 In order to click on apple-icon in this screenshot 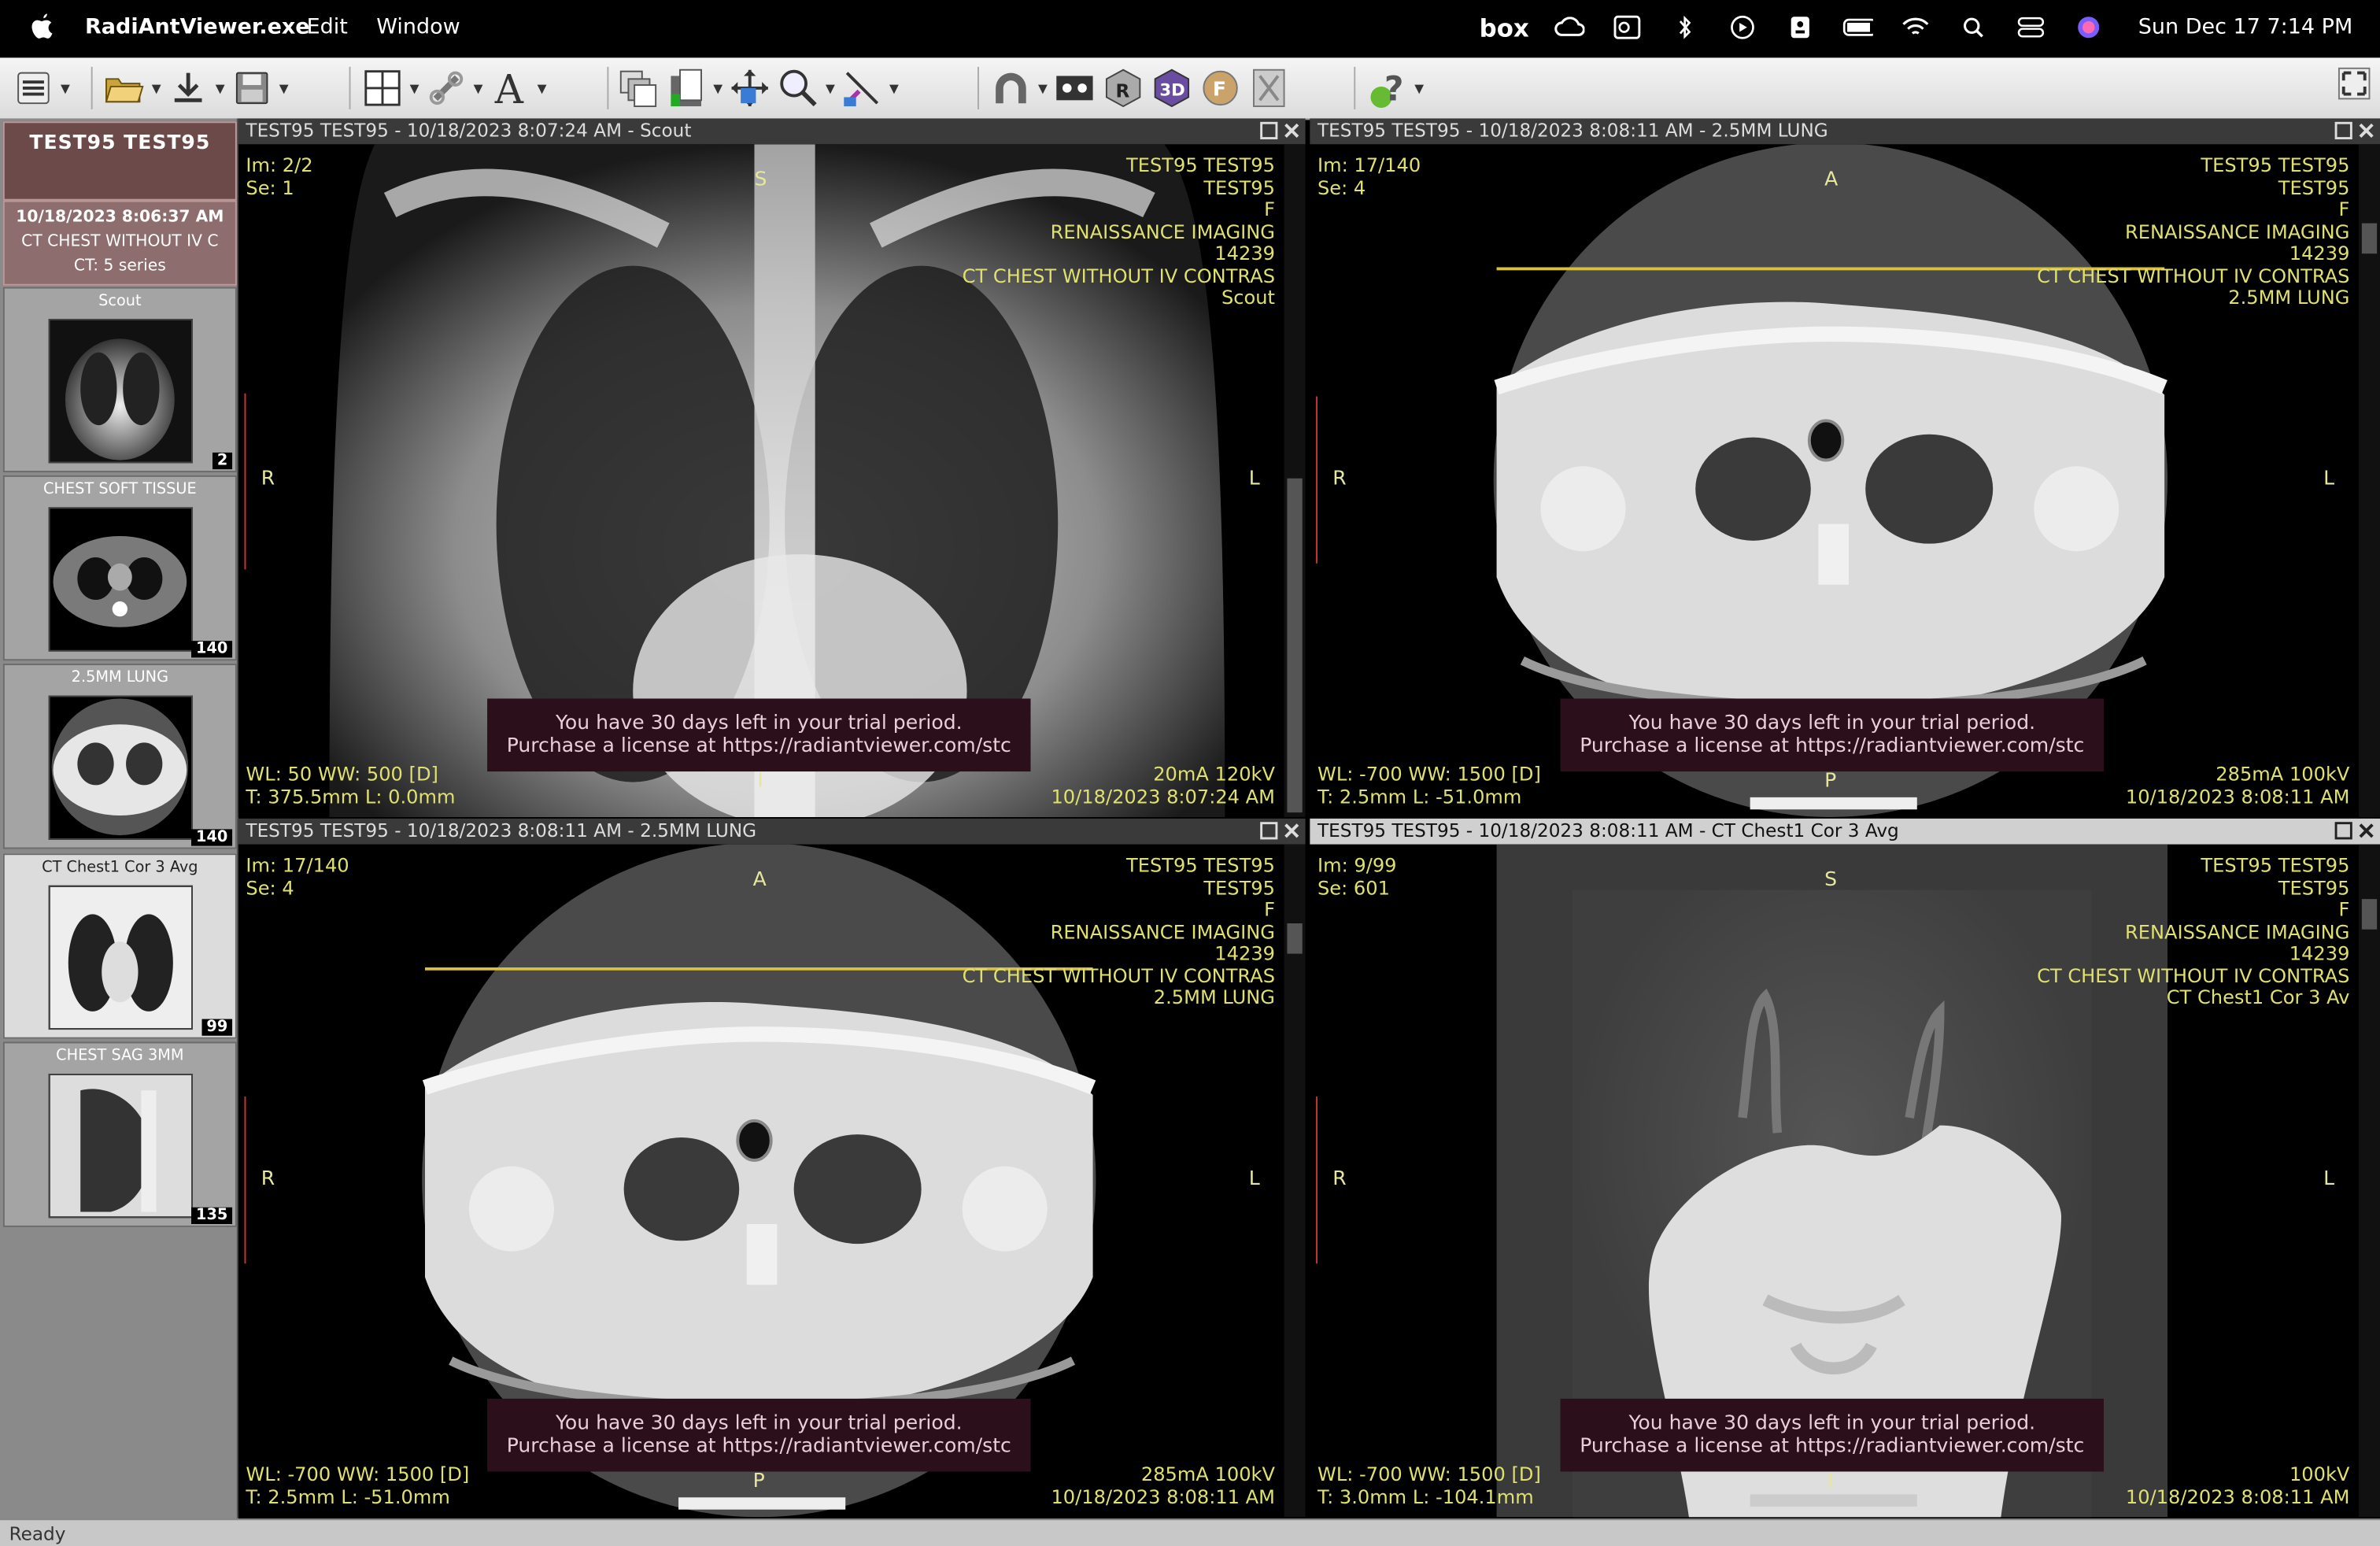, I will do `click(43, 27)`.